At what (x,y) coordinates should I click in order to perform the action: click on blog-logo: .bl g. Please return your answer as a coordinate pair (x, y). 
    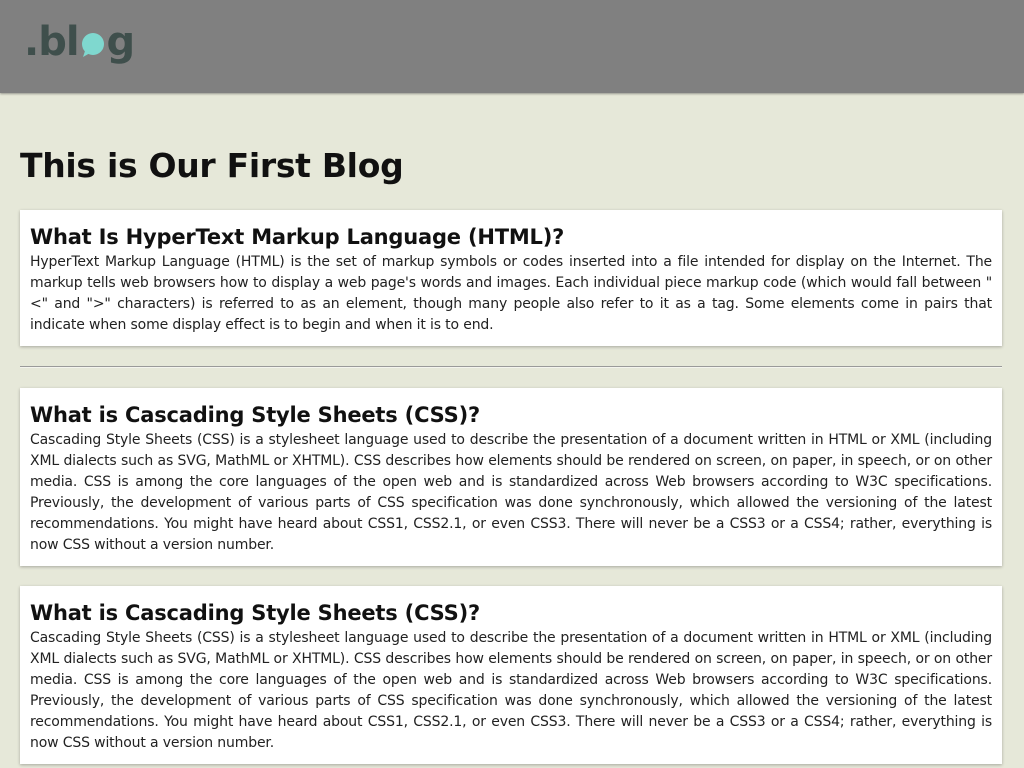
    Looking at the image, I should click on (80, 42).